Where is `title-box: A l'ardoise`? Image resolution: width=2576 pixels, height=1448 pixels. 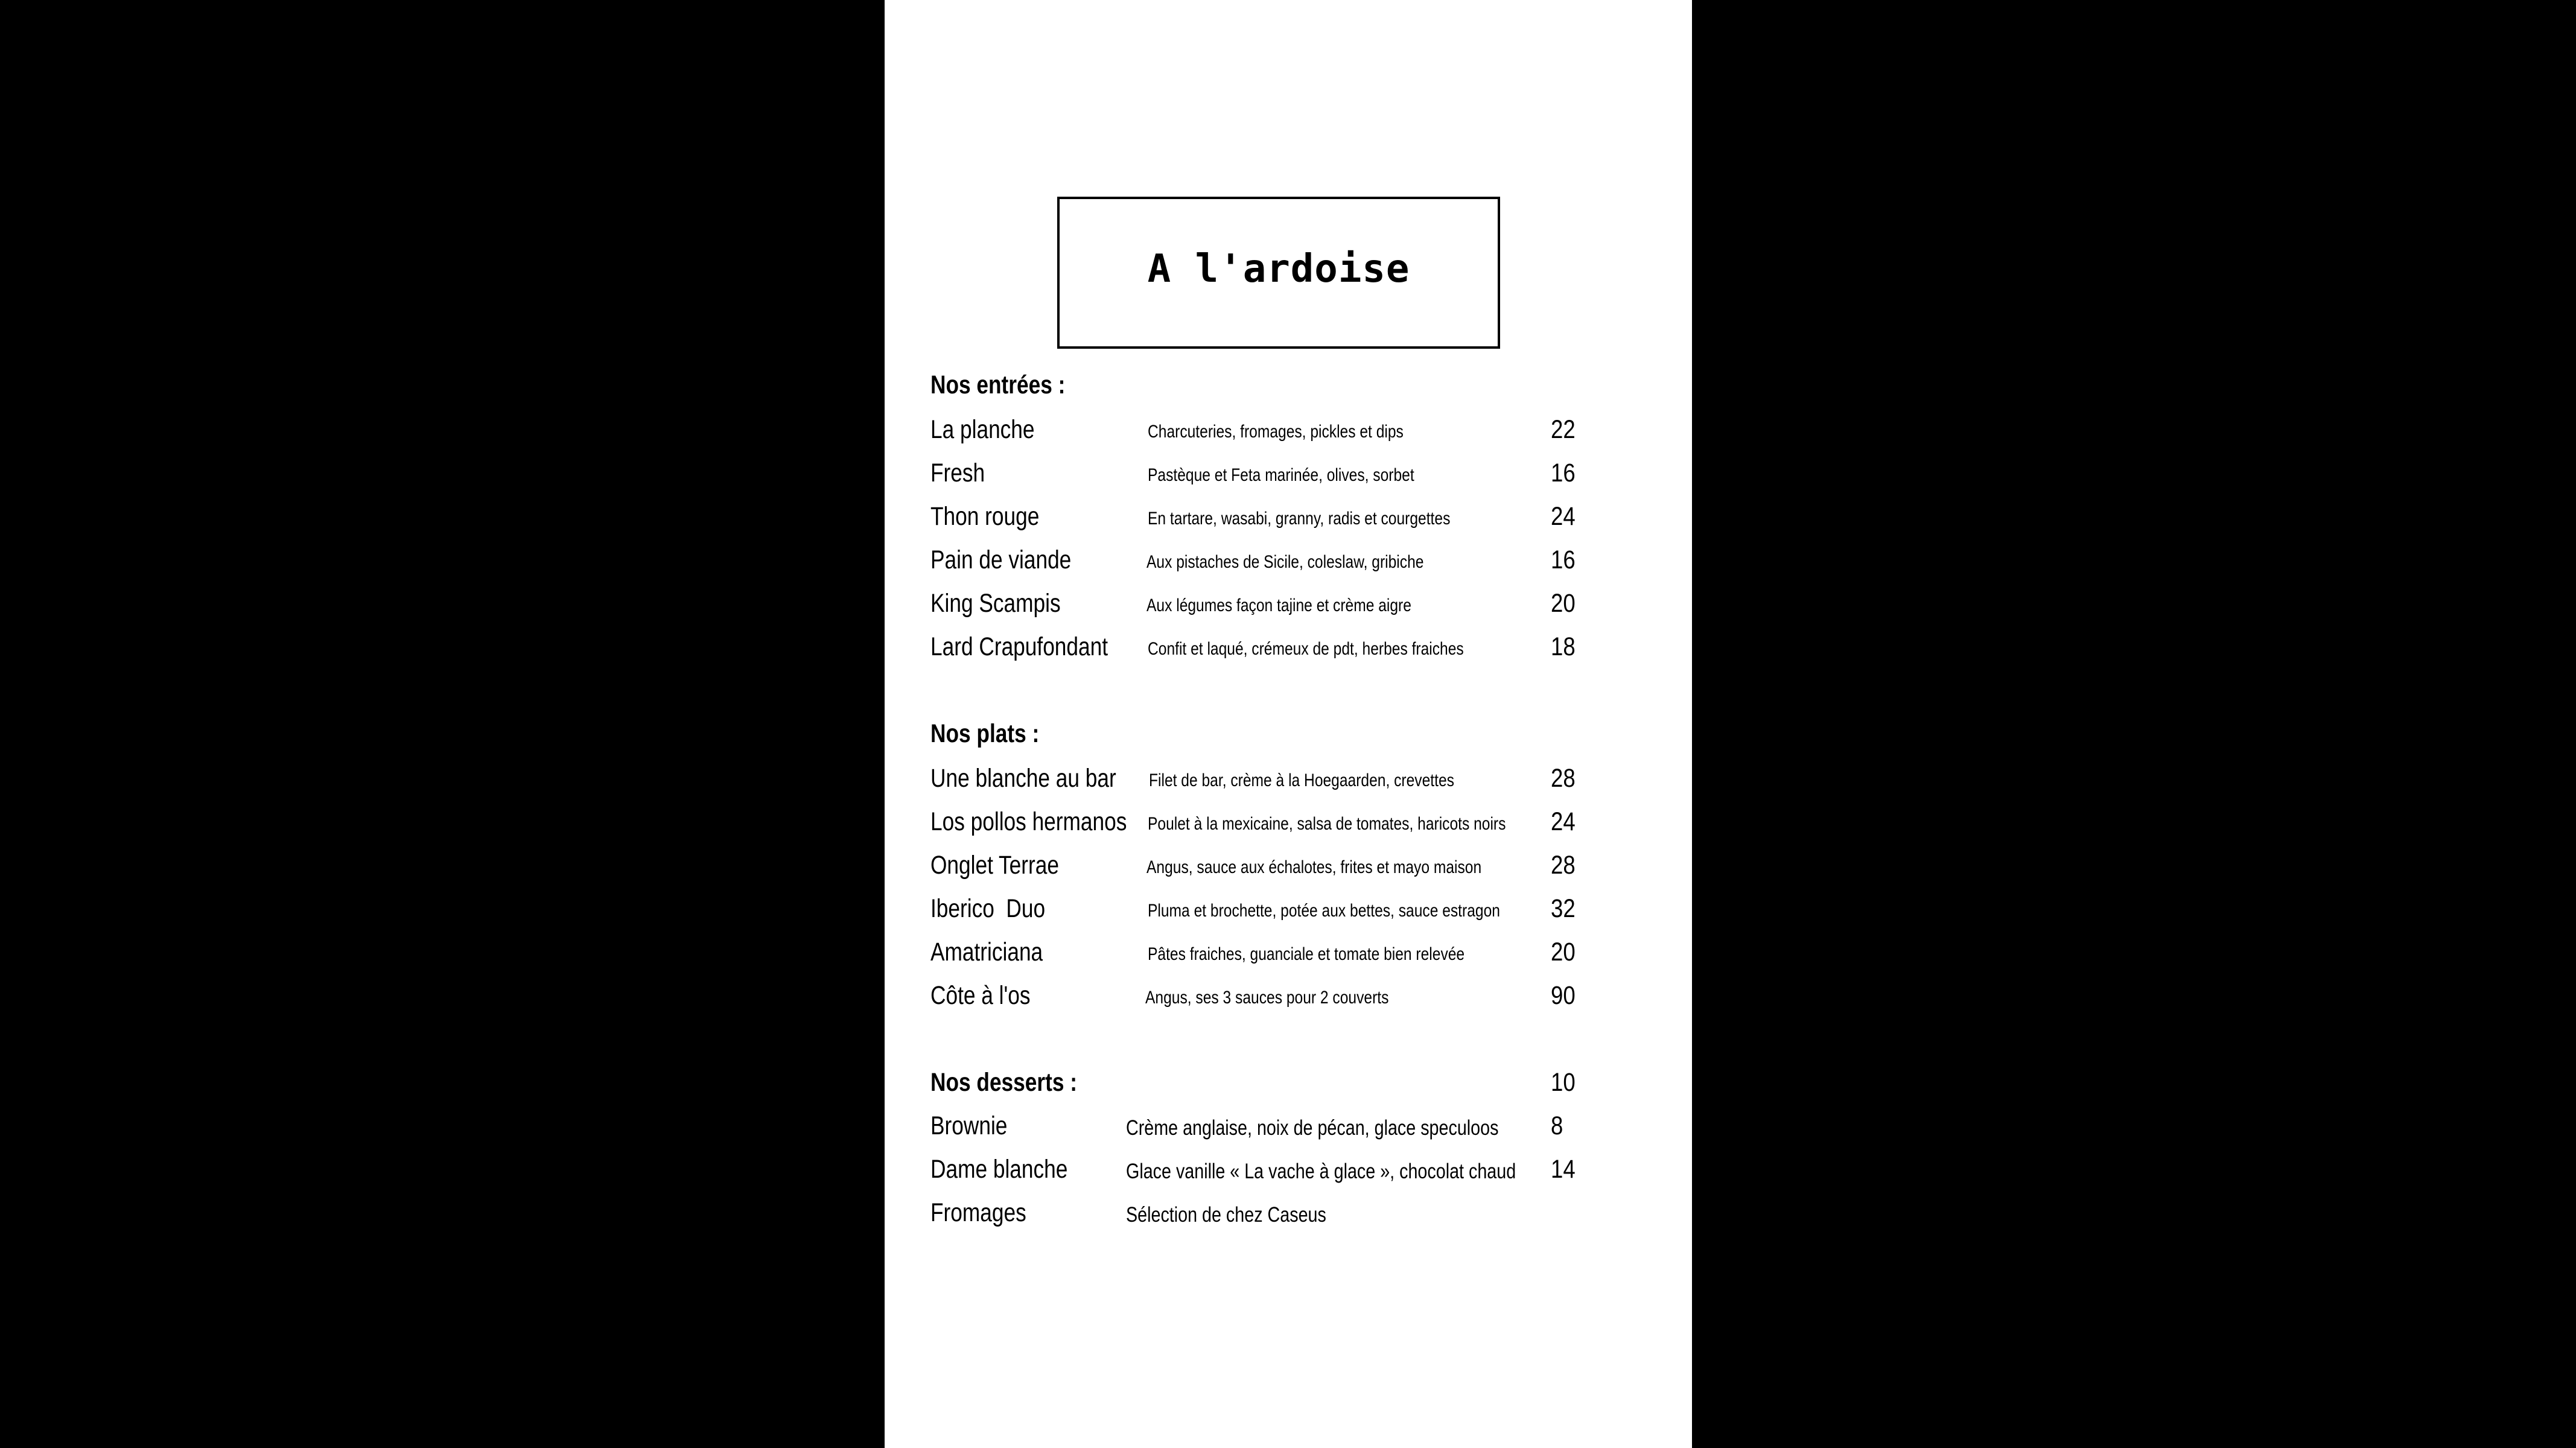 title-box: A l'ardoise is located at coordinates (1279, 273).